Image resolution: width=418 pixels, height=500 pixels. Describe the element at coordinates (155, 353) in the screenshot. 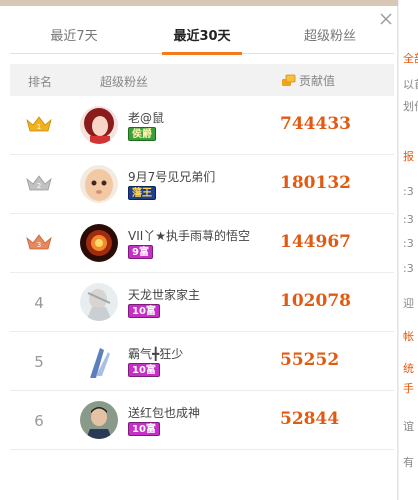

I see `fan-name: 霸气╋狂少` at that location.